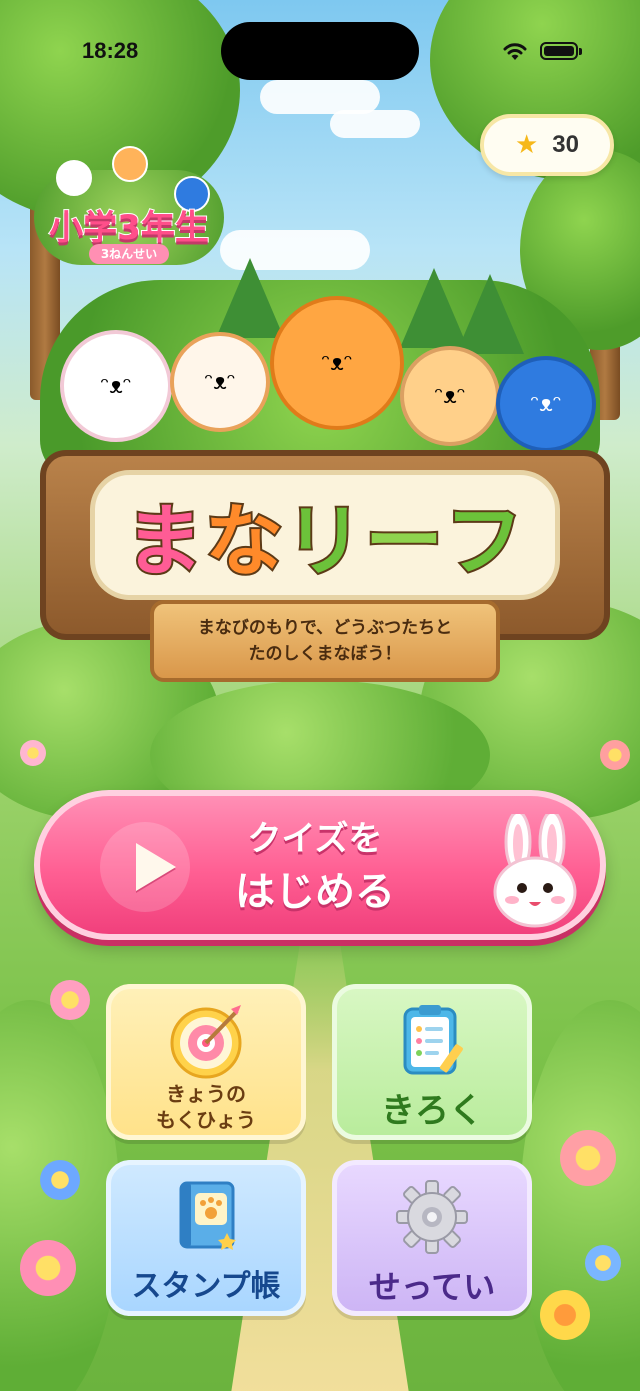  I want to click on today-goal-button: きょうの もくひょう, so click(206, 1062).